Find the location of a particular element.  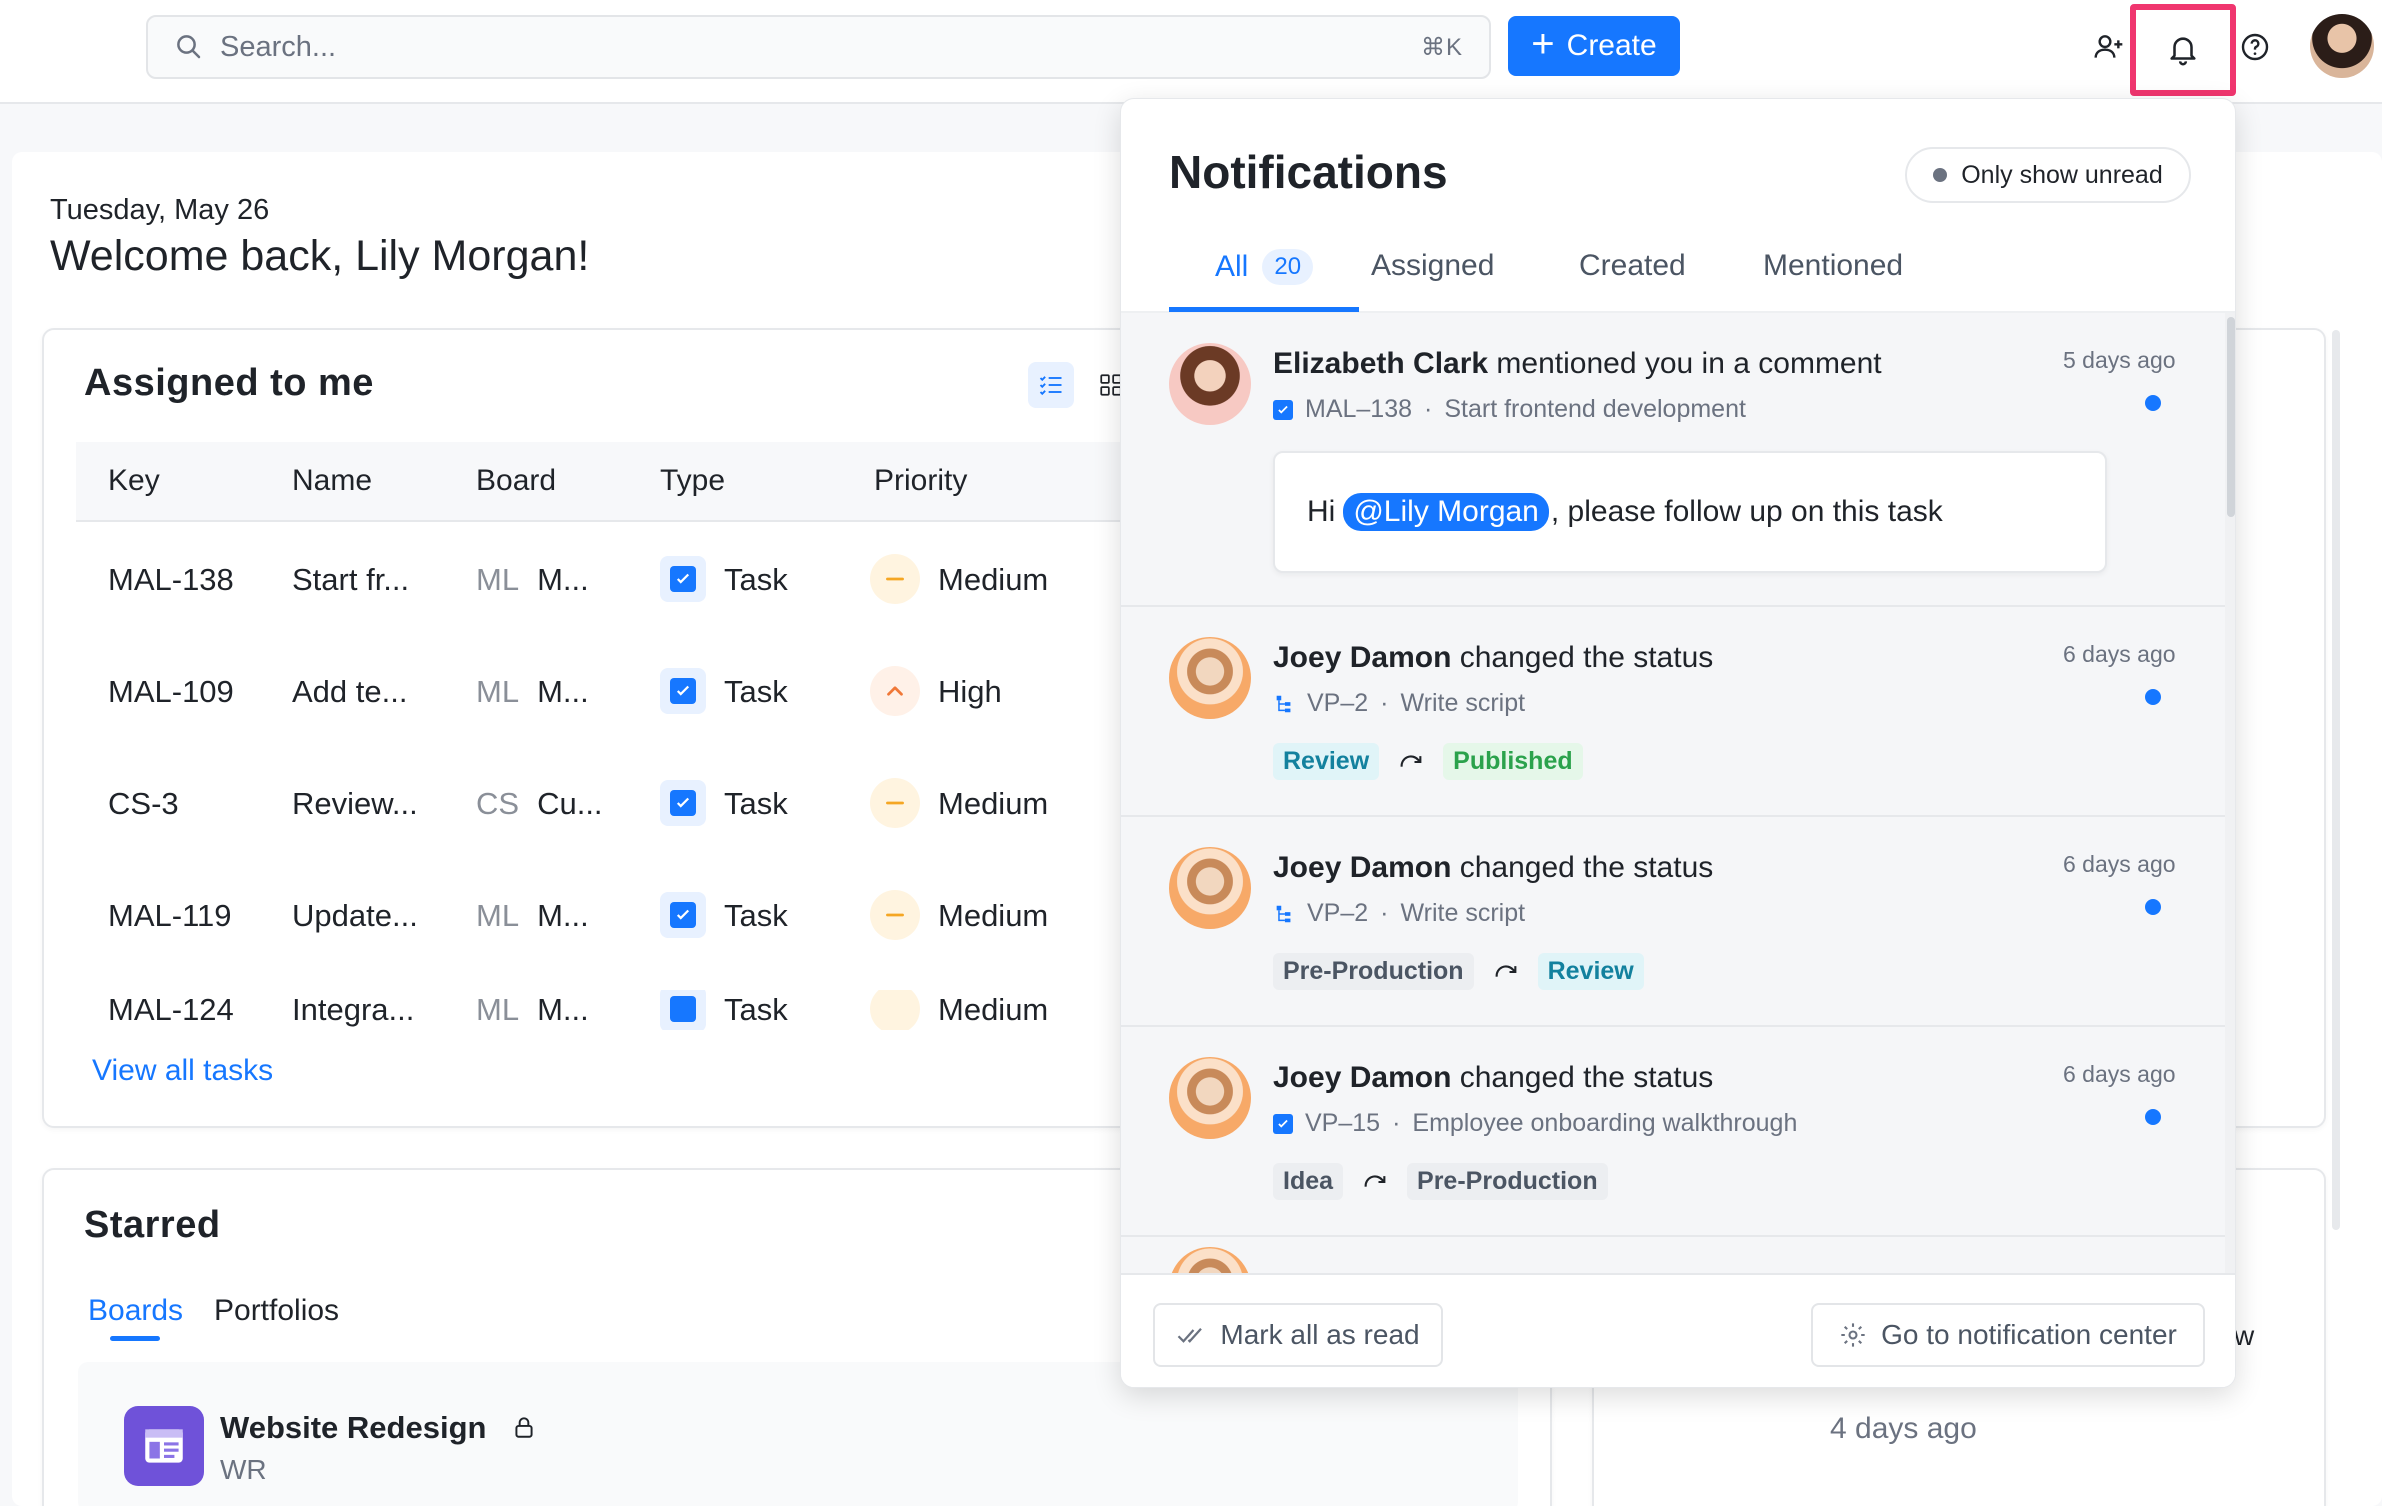

notifications-button is located at coordinates (2183, 50).